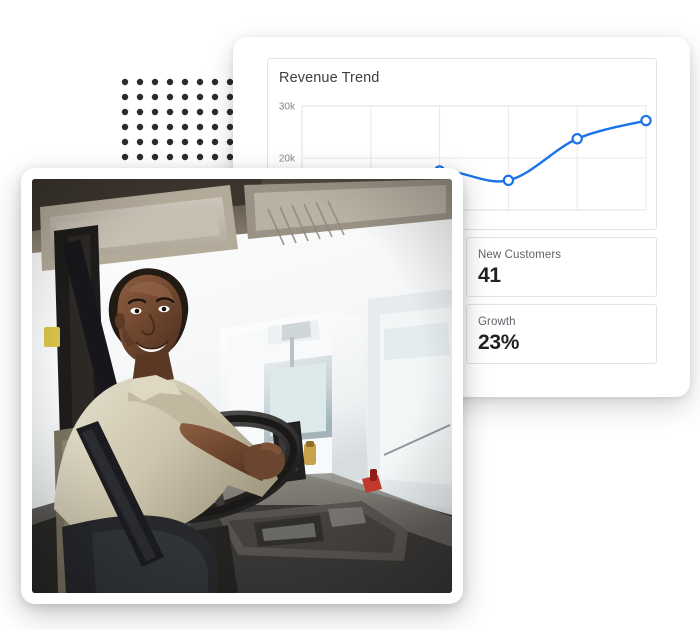 The height and width of the screenshot is (630, 700). What do you see at coordinates (497, 322) in the screenshot?
I see `kpi-label: Growth` at bounding box center [497, 322].